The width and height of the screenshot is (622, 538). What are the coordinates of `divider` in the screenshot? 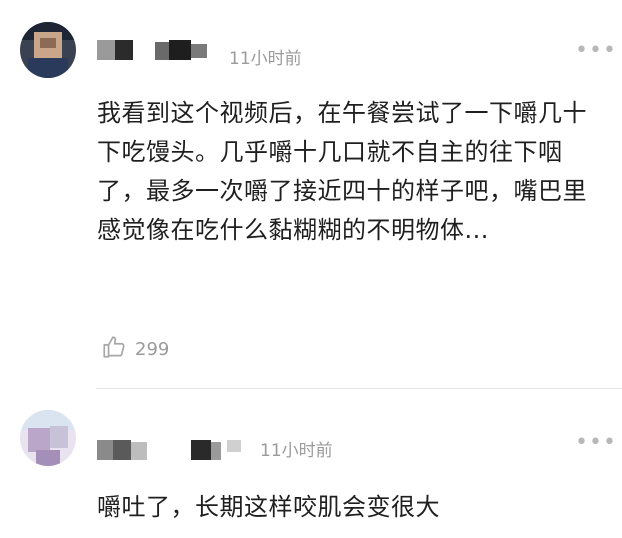 It's located at (359, 388).